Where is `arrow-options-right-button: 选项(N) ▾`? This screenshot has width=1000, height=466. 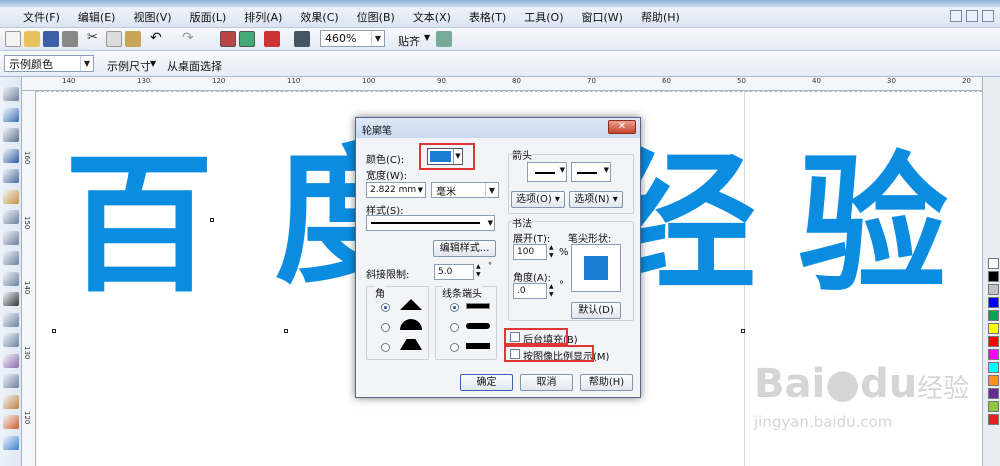
arrow-options-right-button: 选项(N) ▾ is located at coordinates (596, 199).